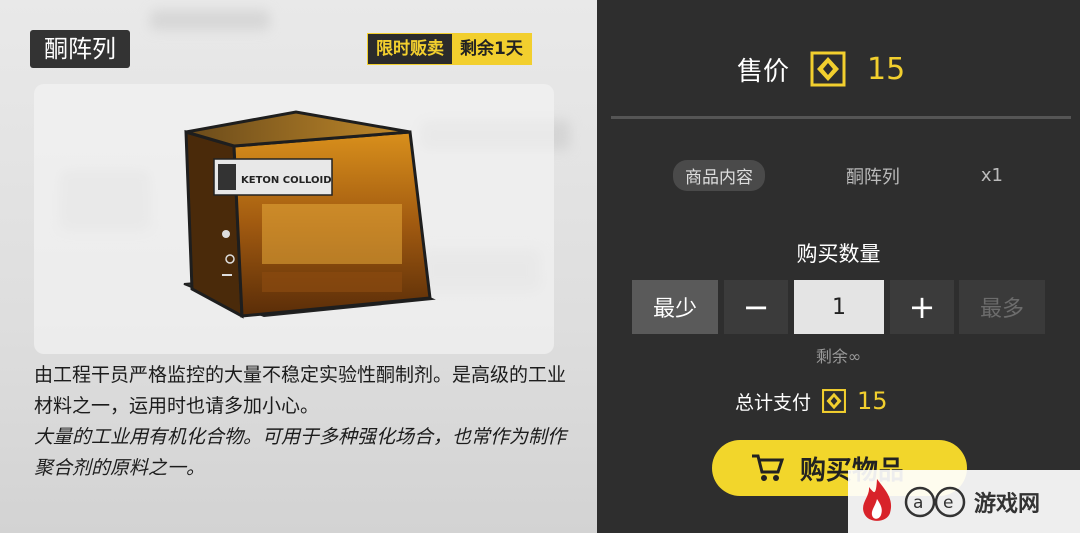  Describe the element at coordinates (410, 49) in the screenshot. I see `limited-label: 限时贩卖` at that location.